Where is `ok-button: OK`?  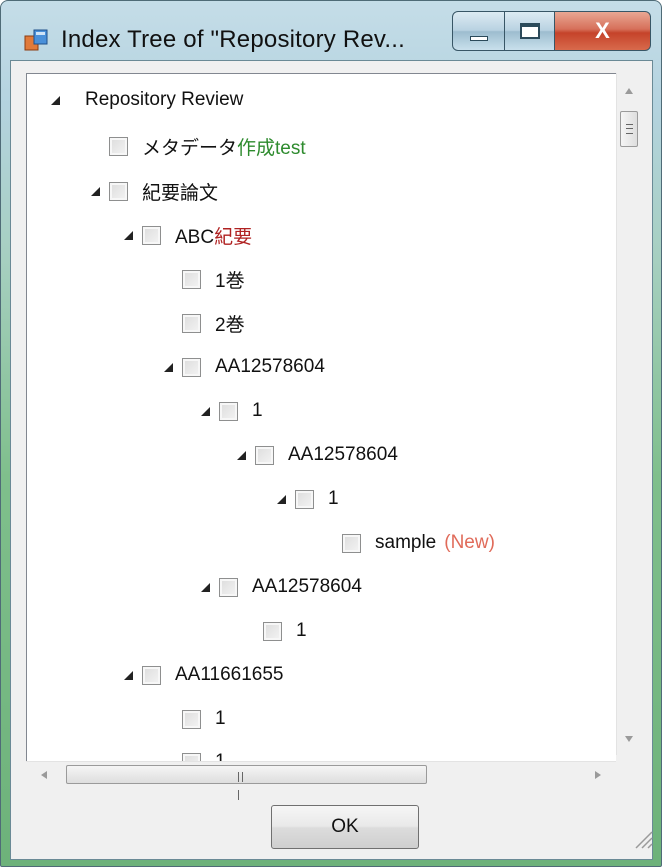 ok-button: OK is located at coordinates (345, 827).